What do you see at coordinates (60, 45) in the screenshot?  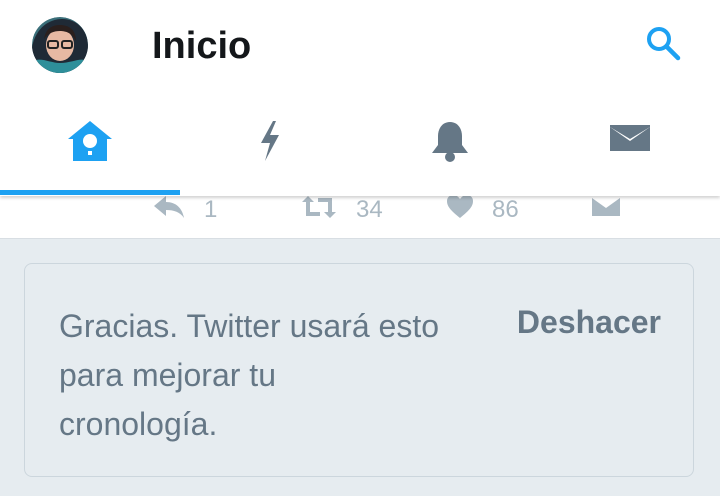 I see `user-avatar` at bounding box center [60, 45].